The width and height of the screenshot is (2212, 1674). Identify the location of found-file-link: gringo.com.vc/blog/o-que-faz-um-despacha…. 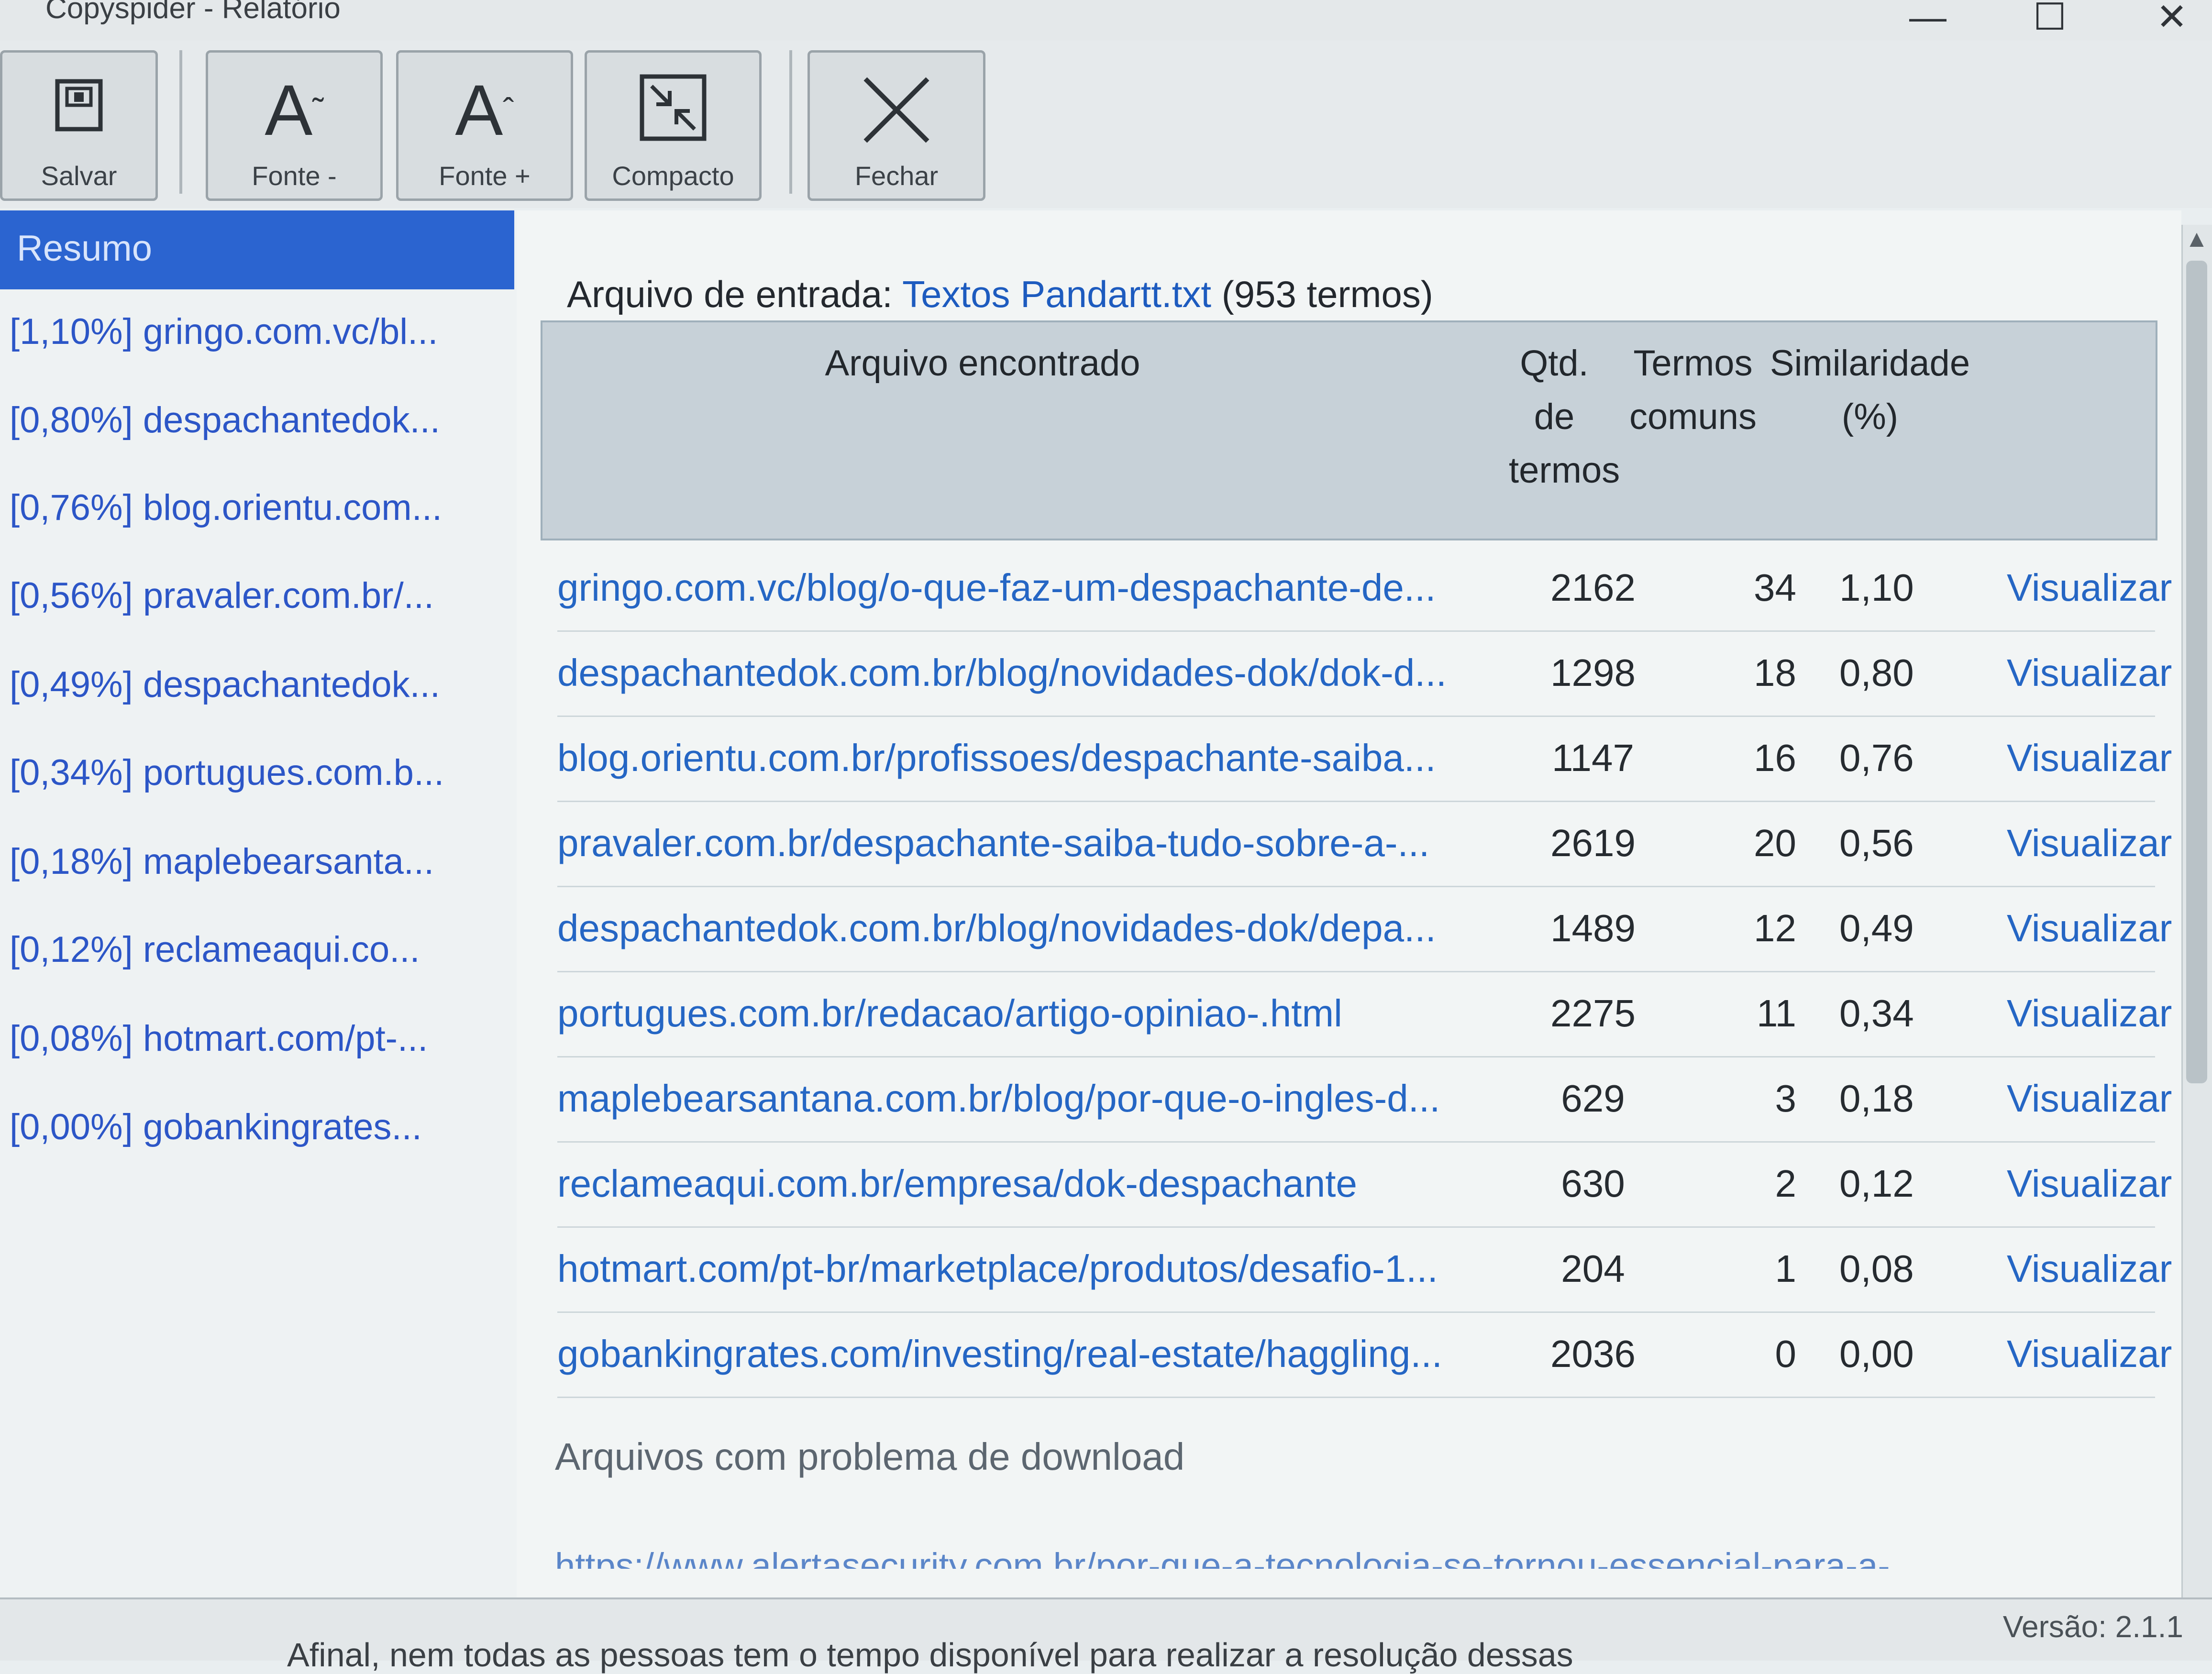
(1026, 587).